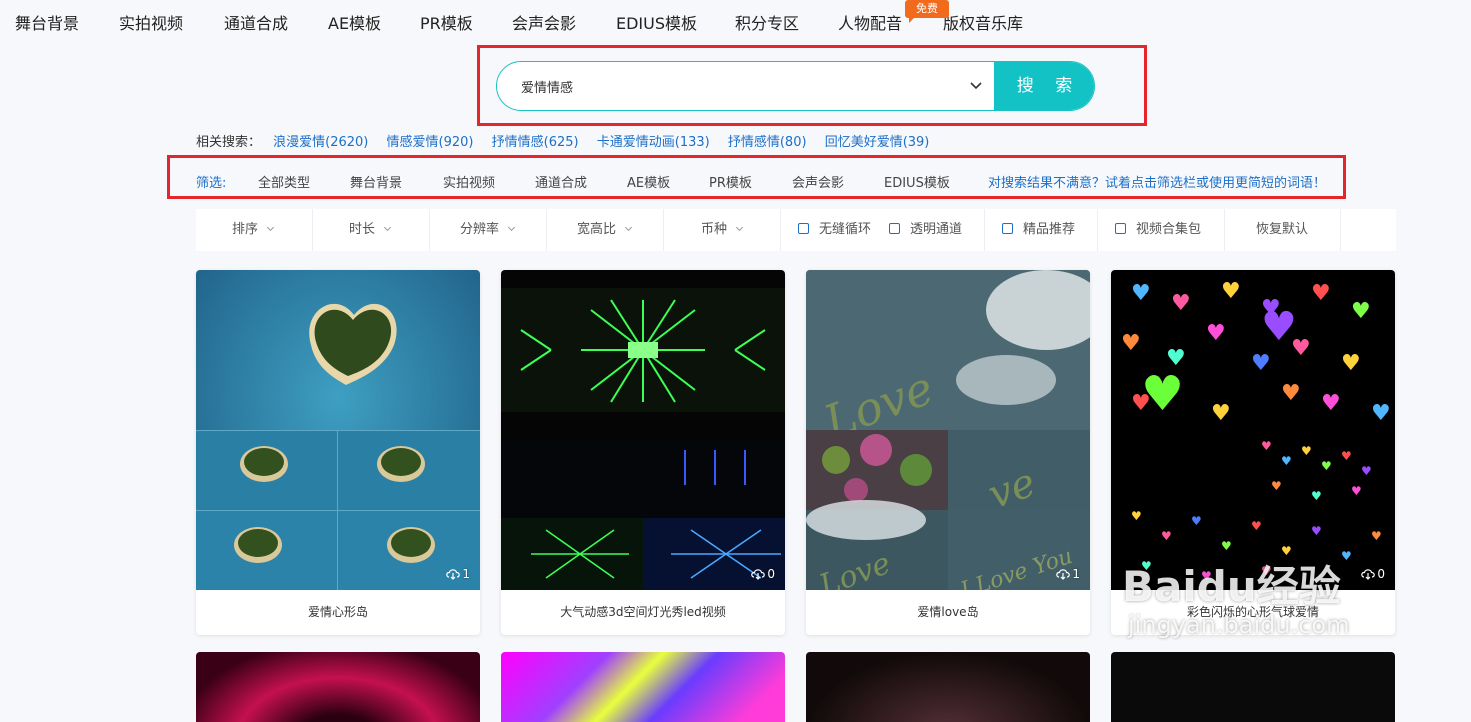 This screenshot has height=722, width=1471. Describe the element at coordinates (643, 612) in the screenshot. I see `video-title: 大气动感3d空间灯光秀led视频` at that location.